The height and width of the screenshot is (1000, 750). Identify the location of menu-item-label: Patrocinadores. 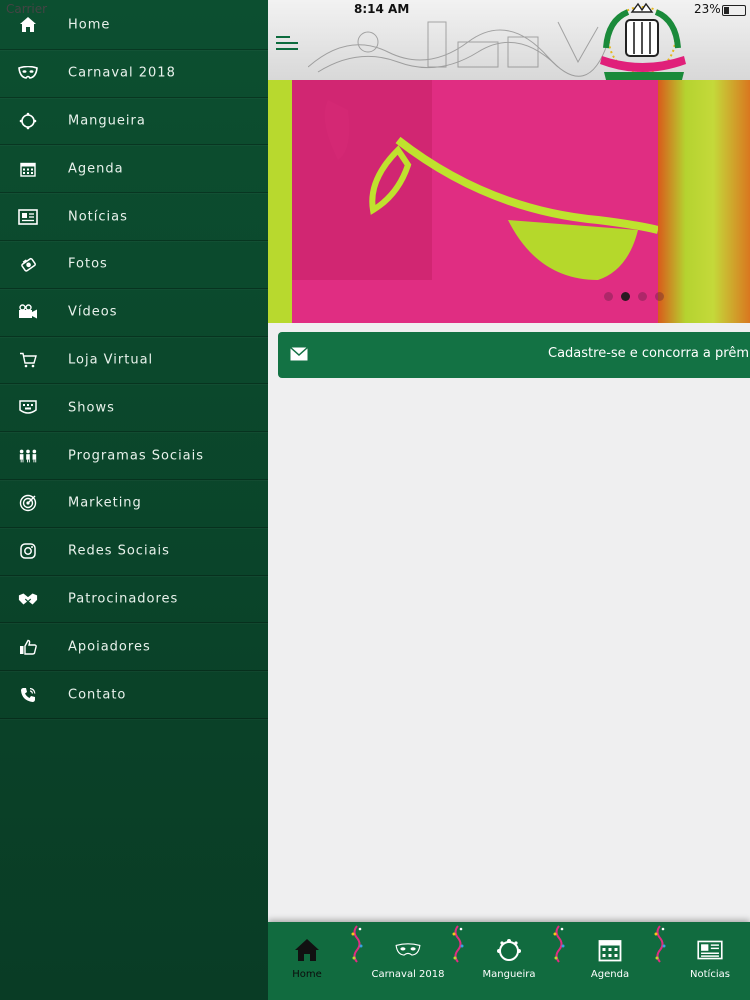
(123, 599).